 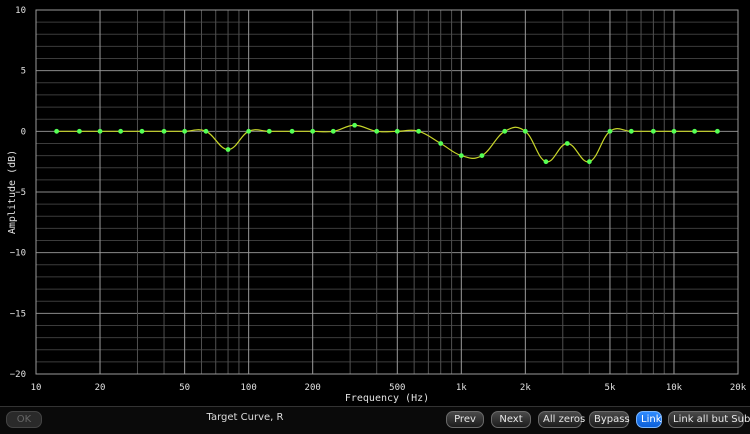 I want to click on curve-title: Target Curve, R, so click(x=245, y=417).